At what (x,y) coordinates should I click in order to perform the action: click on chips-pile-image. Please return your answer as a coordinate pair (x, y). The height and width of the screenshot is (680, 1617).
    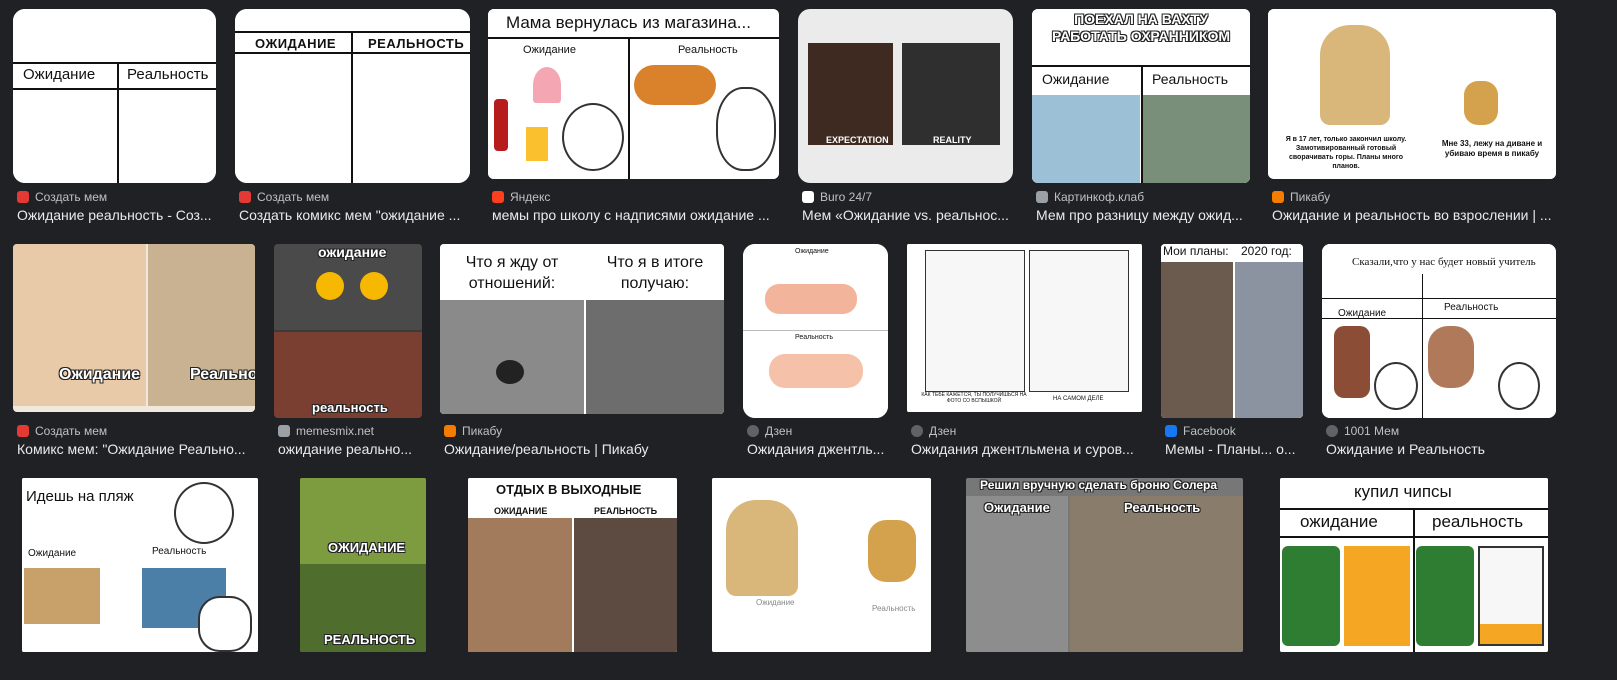
    Looking at the image, I should click on (1377, 596).